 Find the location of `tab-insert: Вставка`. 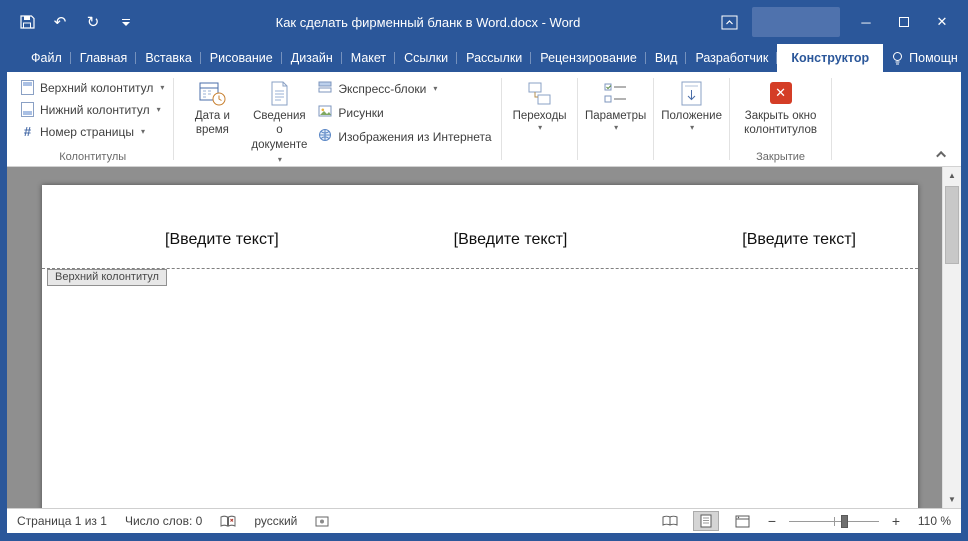

tab-insert: Вставка is located at coordinates (169, 58).